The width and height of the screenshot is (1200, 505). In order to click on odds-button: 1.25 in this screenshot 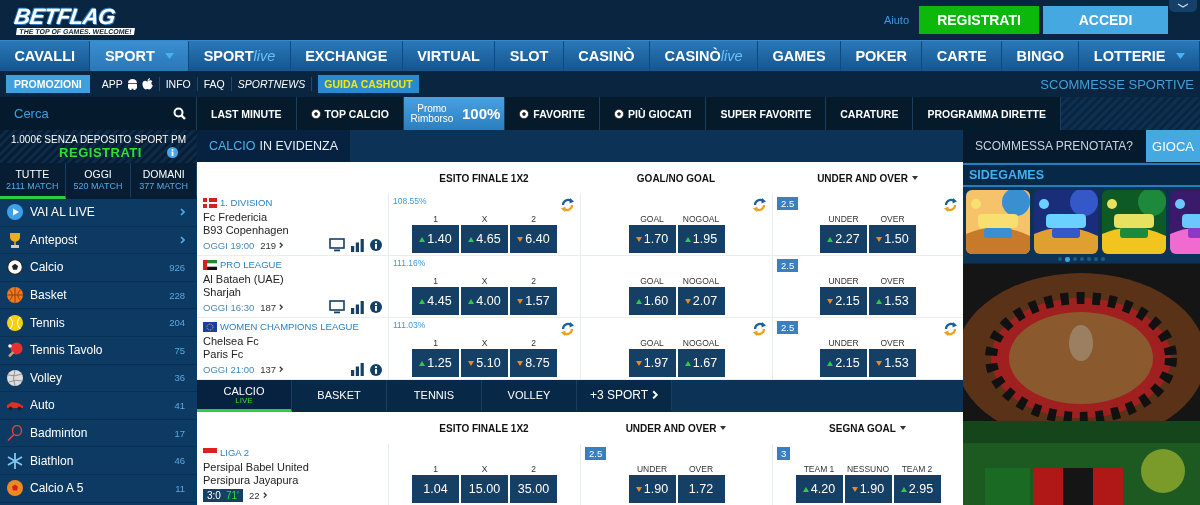, I will do `click(435, 363)`.